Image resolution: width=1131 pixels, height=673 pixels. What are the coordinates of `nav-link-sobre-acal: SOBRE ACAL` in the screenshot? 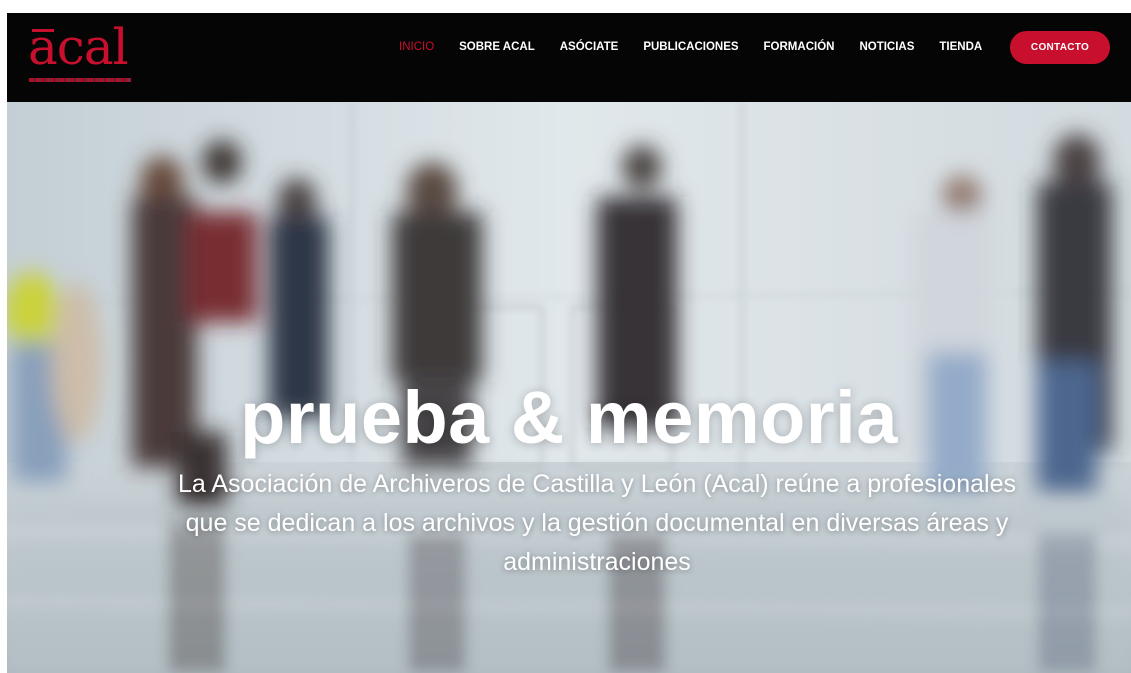 It's located at (497, 47).